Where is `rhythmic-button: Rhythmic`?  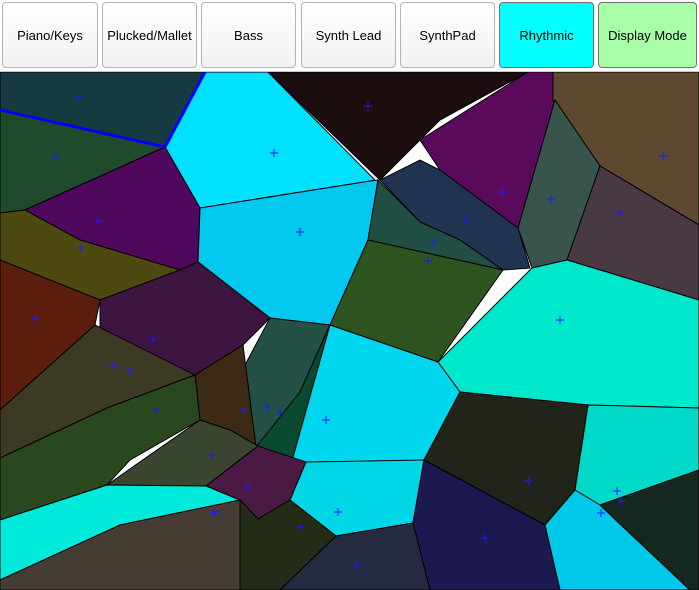 rhythmic-button: Rhythmic is located at coordinates (546, 35).